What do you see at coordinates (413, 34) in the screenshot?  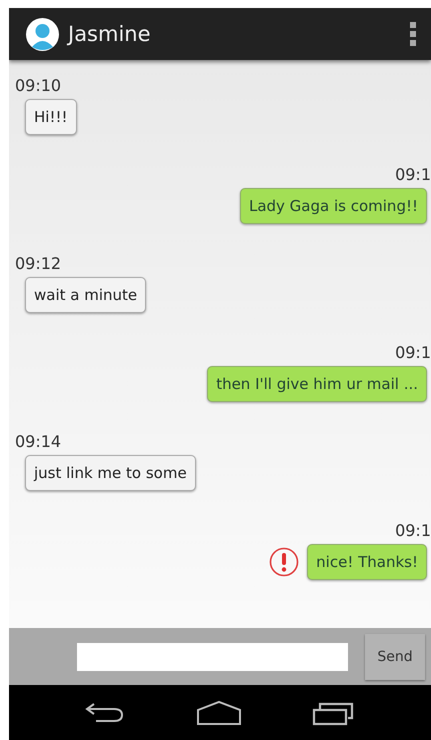 I see `menu-icon` at bounding box center [413, 34].